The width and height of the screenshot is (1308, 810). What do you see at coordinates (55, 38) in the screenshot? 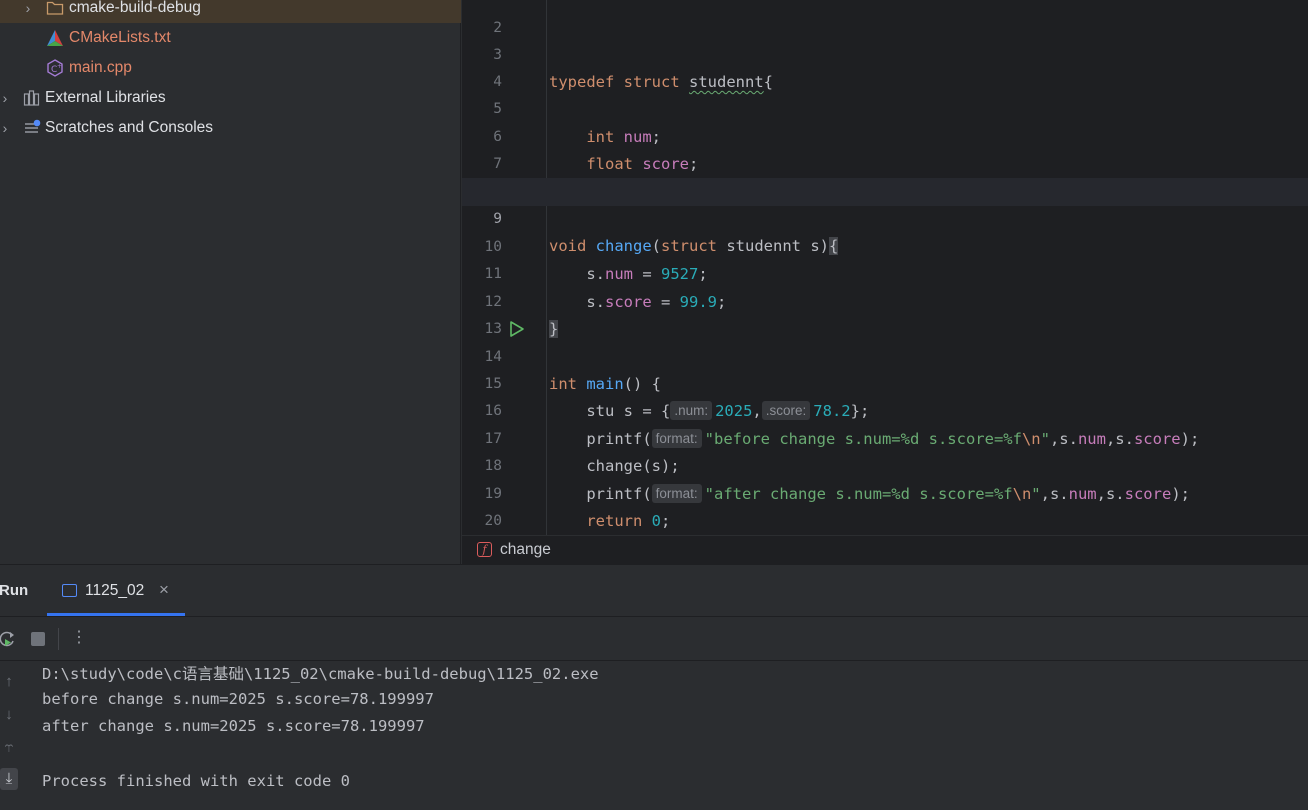
I see `cmake-icon` at bounding box center [55, 38].